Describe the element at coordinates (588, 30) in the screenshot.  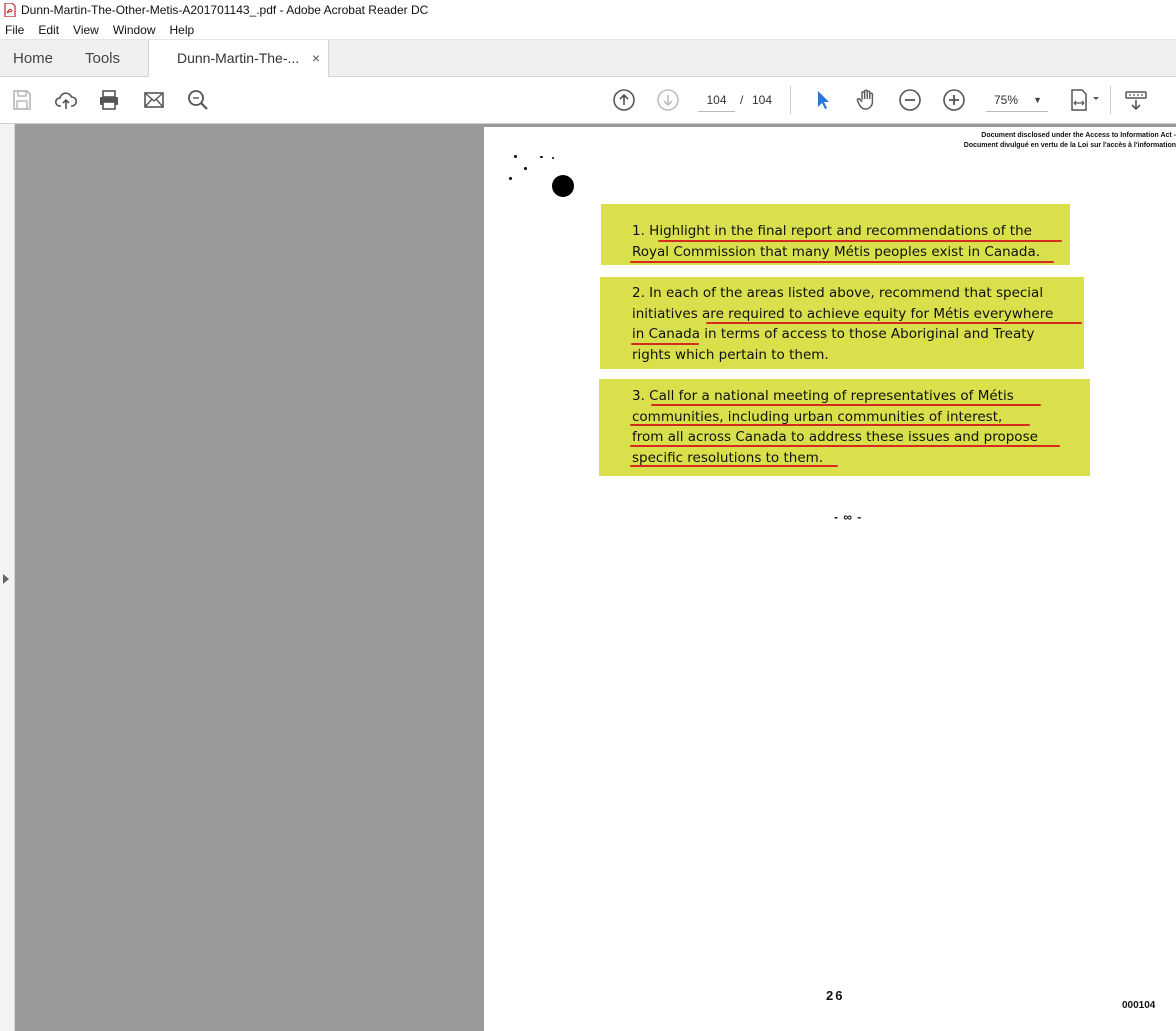
I see `menu-bar: File Edit View Window Help` at that location.